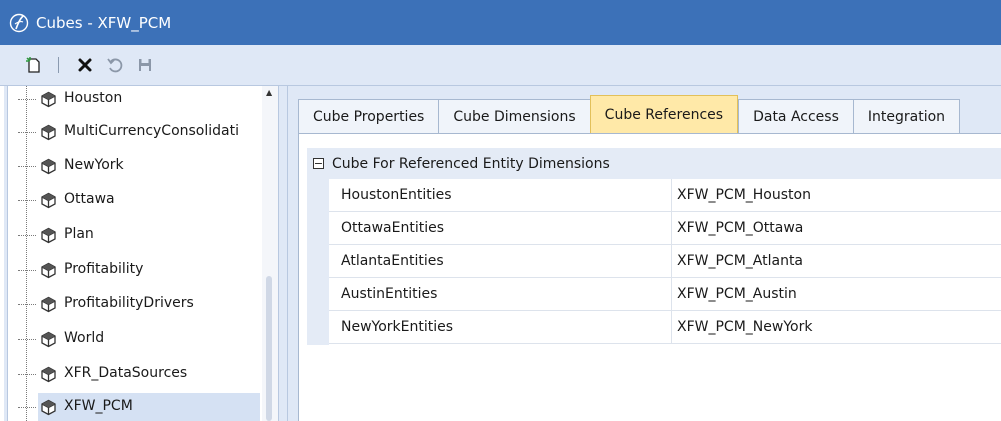 This screenshot has height=421, width=1001. I want to click on tree-item-newyork: NewYork, so click(135, 166).